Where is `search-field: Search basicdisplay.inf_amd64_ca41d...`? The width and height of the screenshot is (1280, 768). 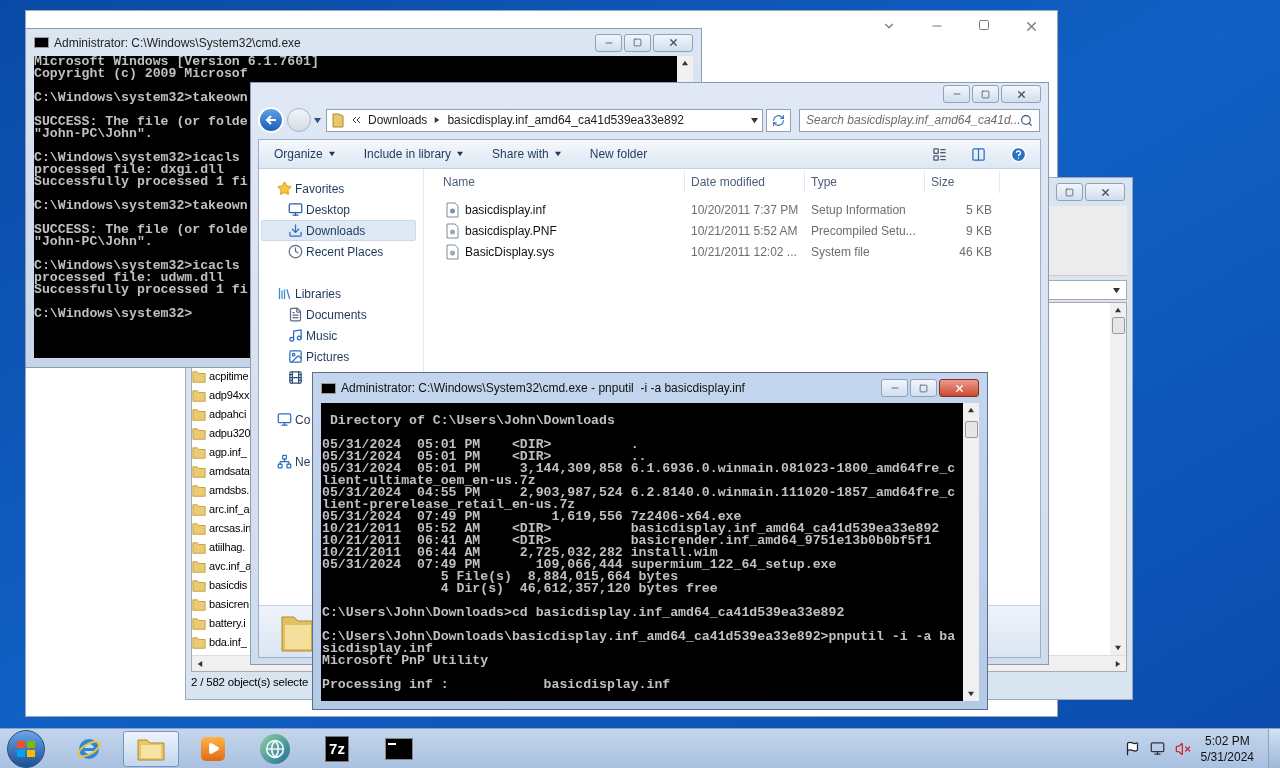 search-field: Search basicdisplay.inf_amd64_ca41d... is located at coordinates (919, 120).